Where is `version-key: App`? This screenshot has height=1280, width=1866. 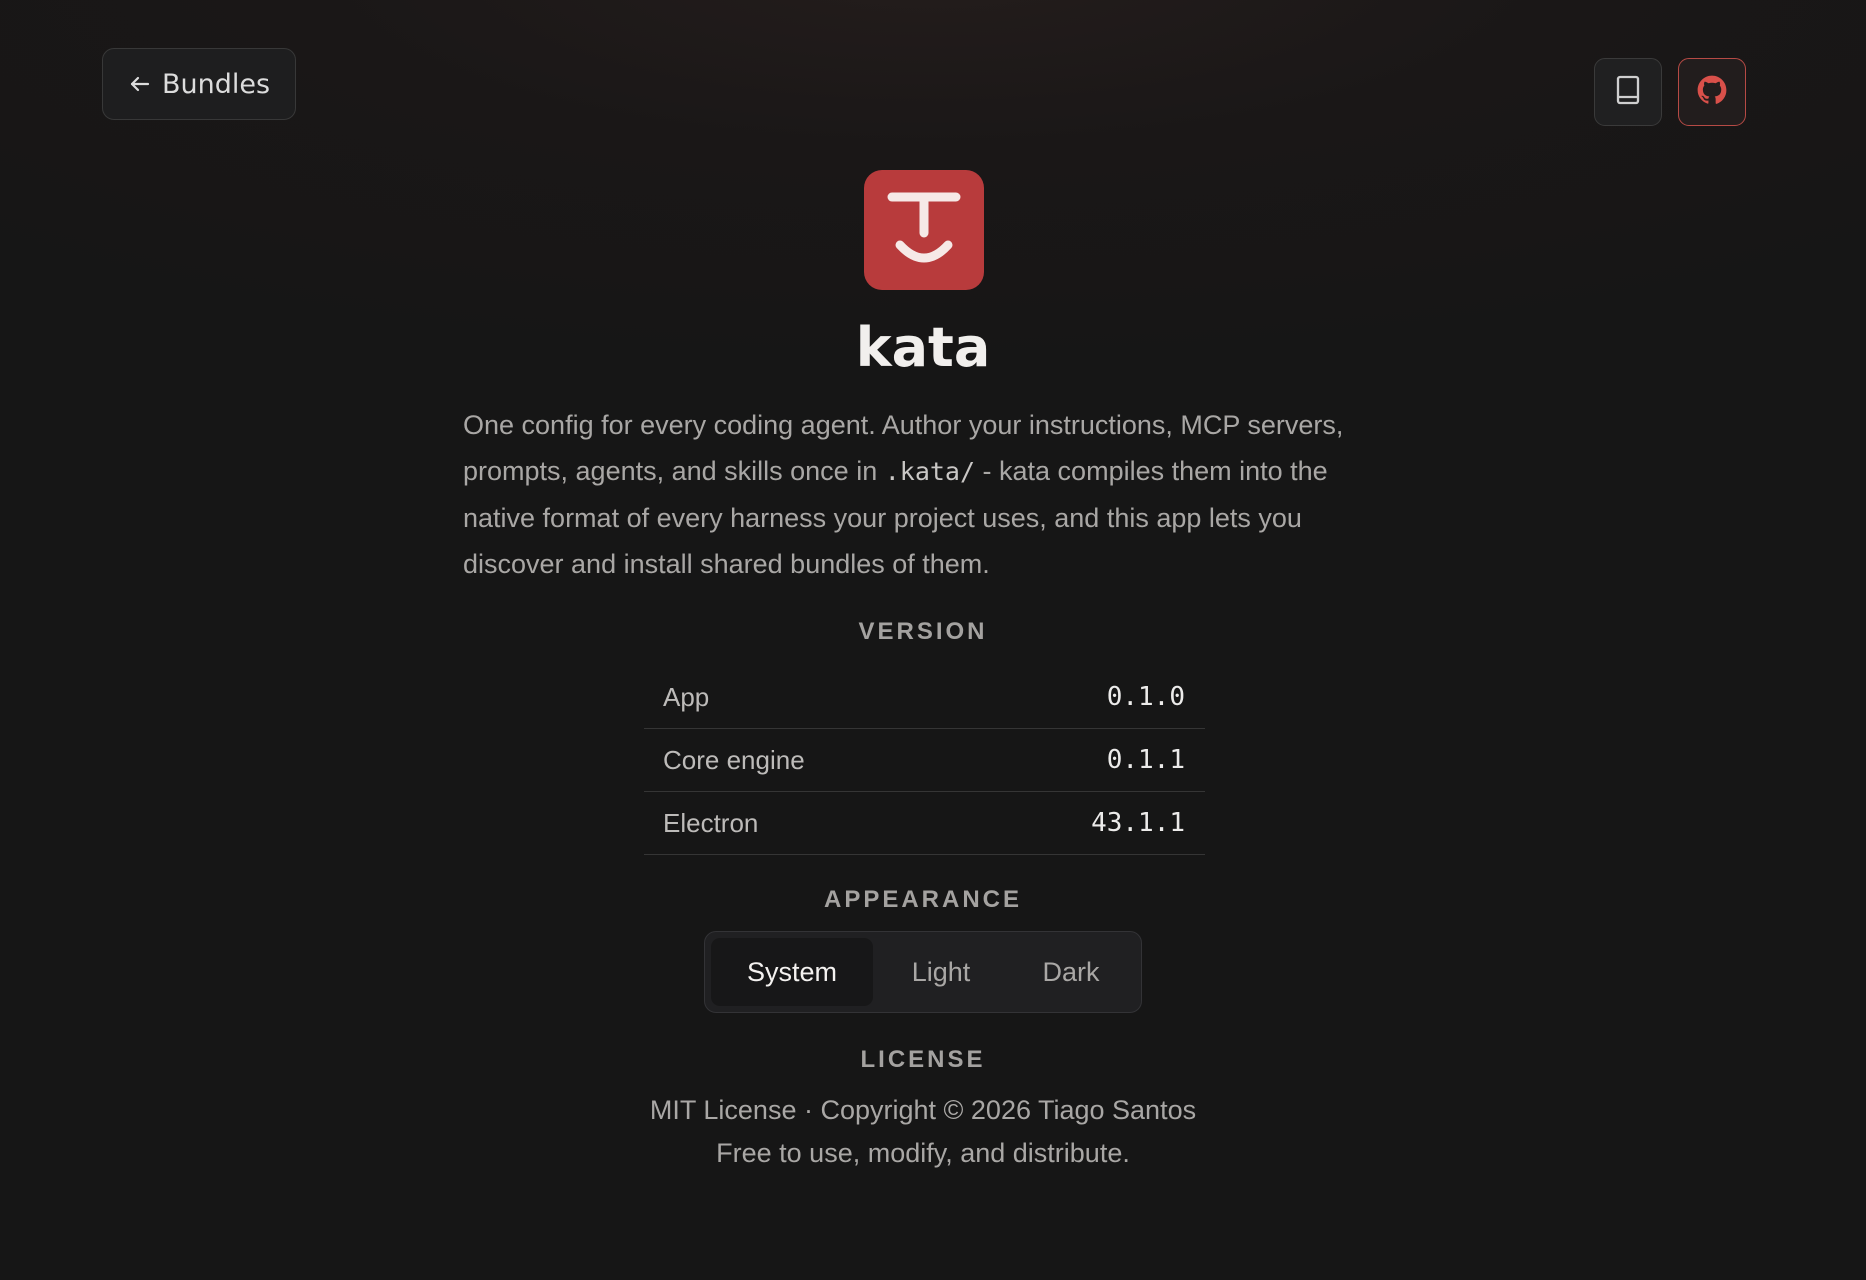
version-key: App is located at coordinates (686, 696).